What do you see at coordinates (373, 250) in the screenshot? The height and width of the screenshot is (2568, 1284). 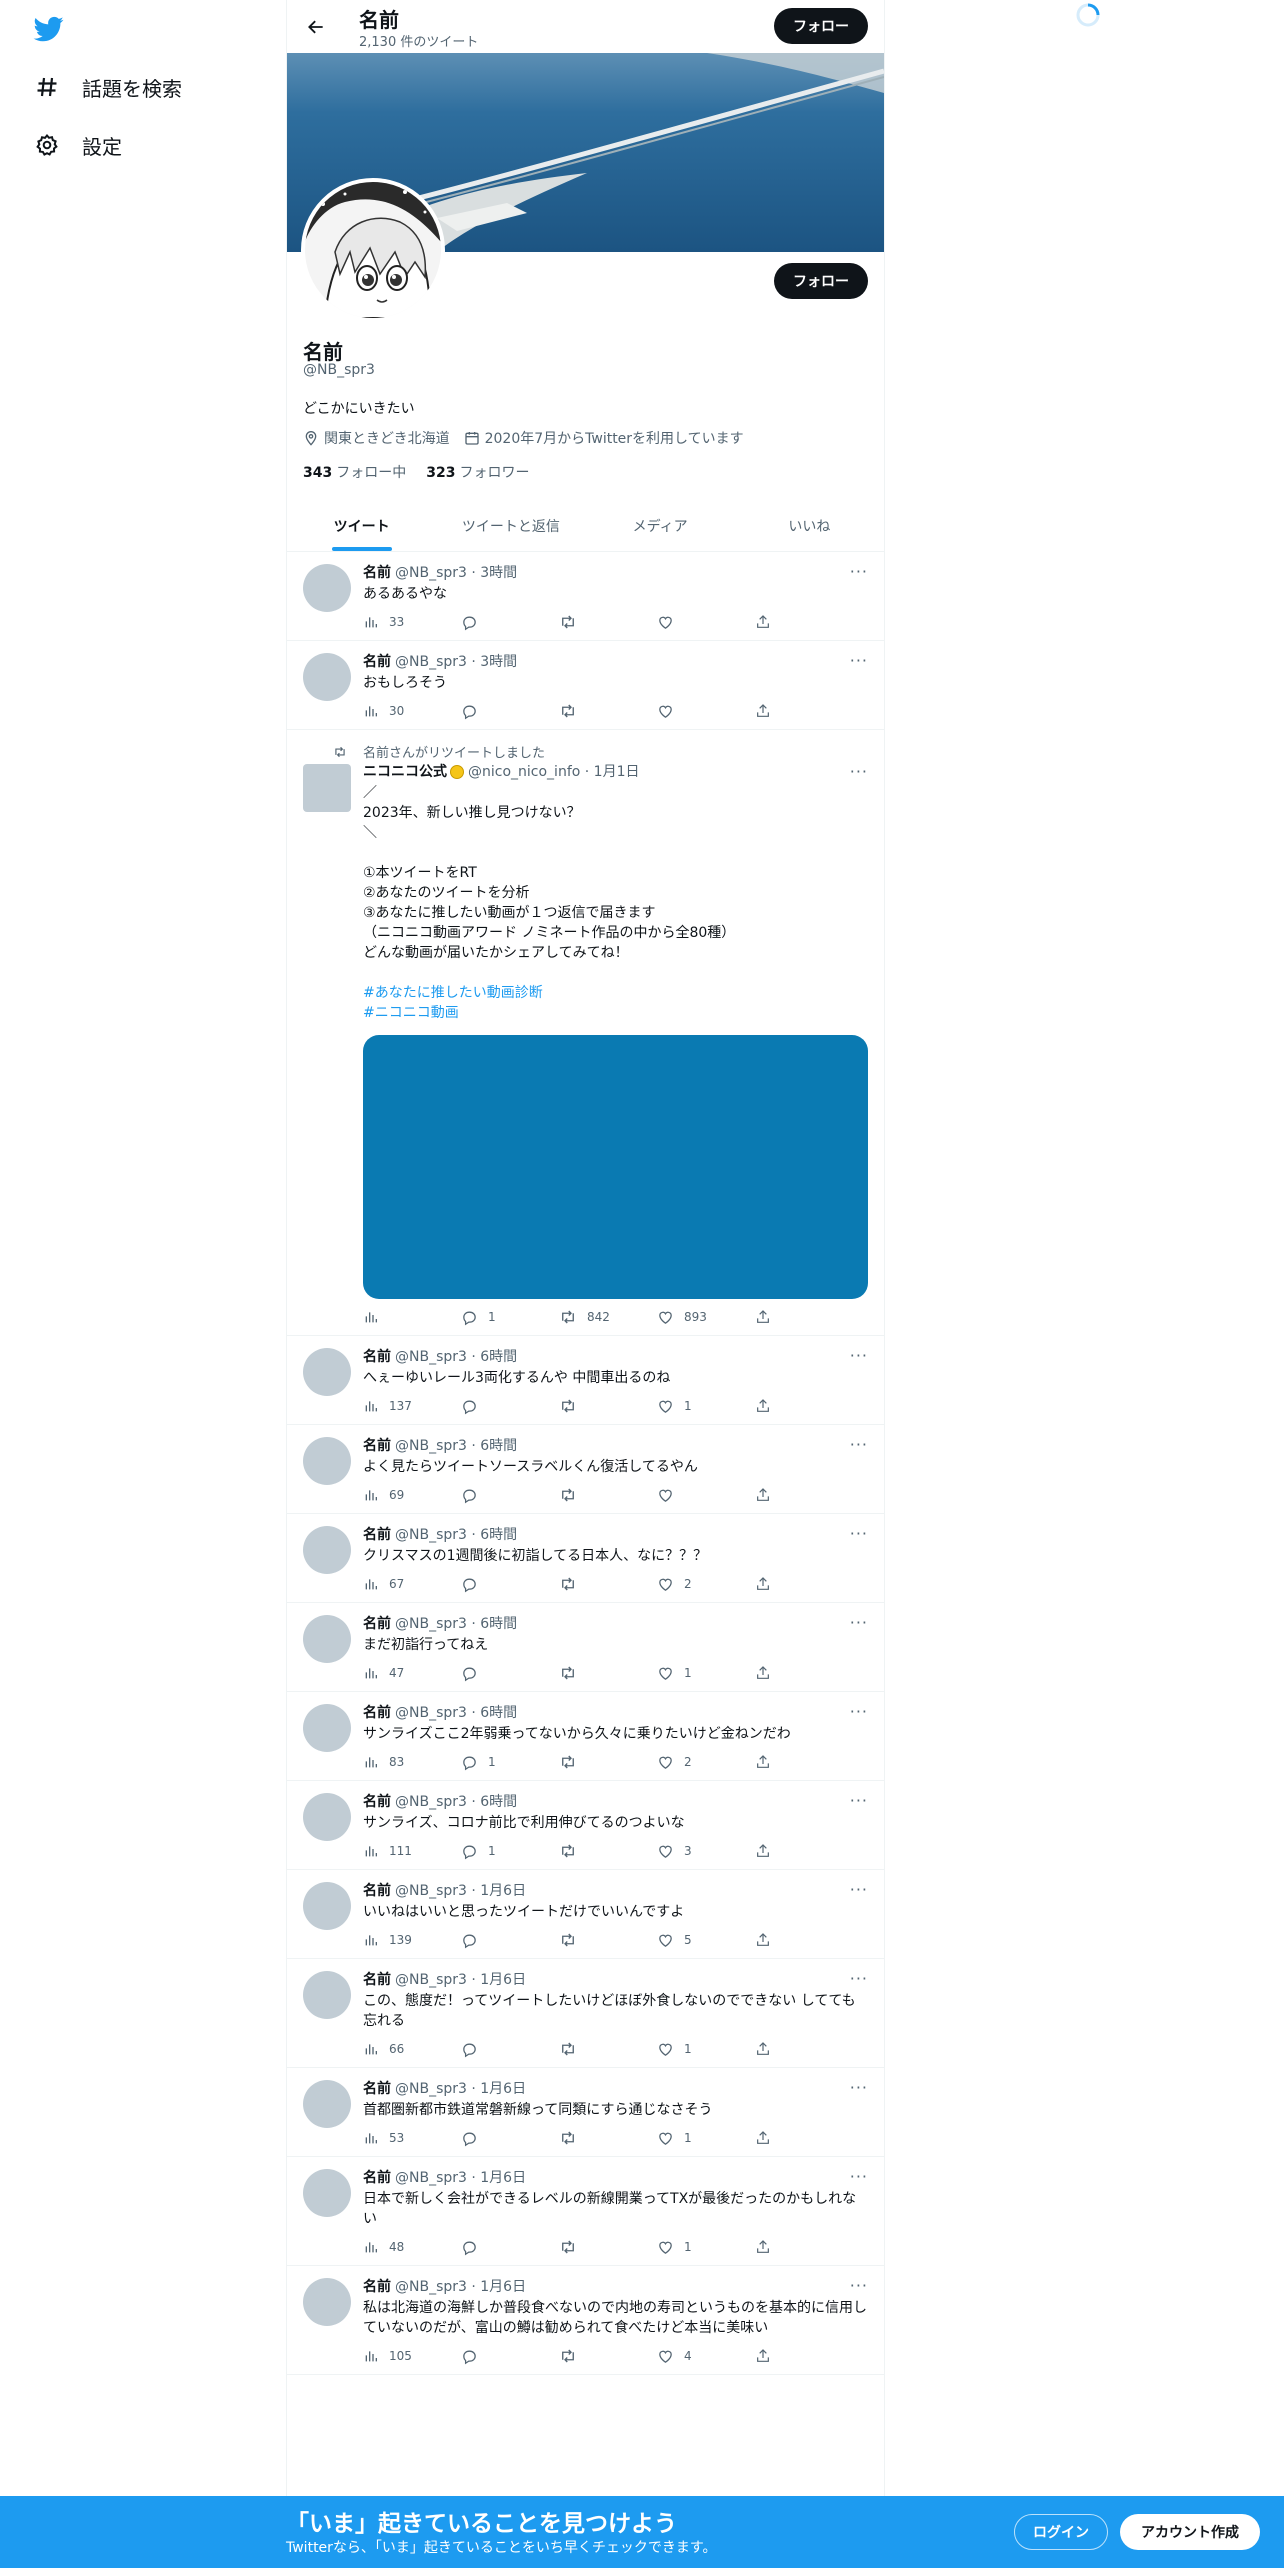 I see `profile-avatar` at bounding box center [373, 250].